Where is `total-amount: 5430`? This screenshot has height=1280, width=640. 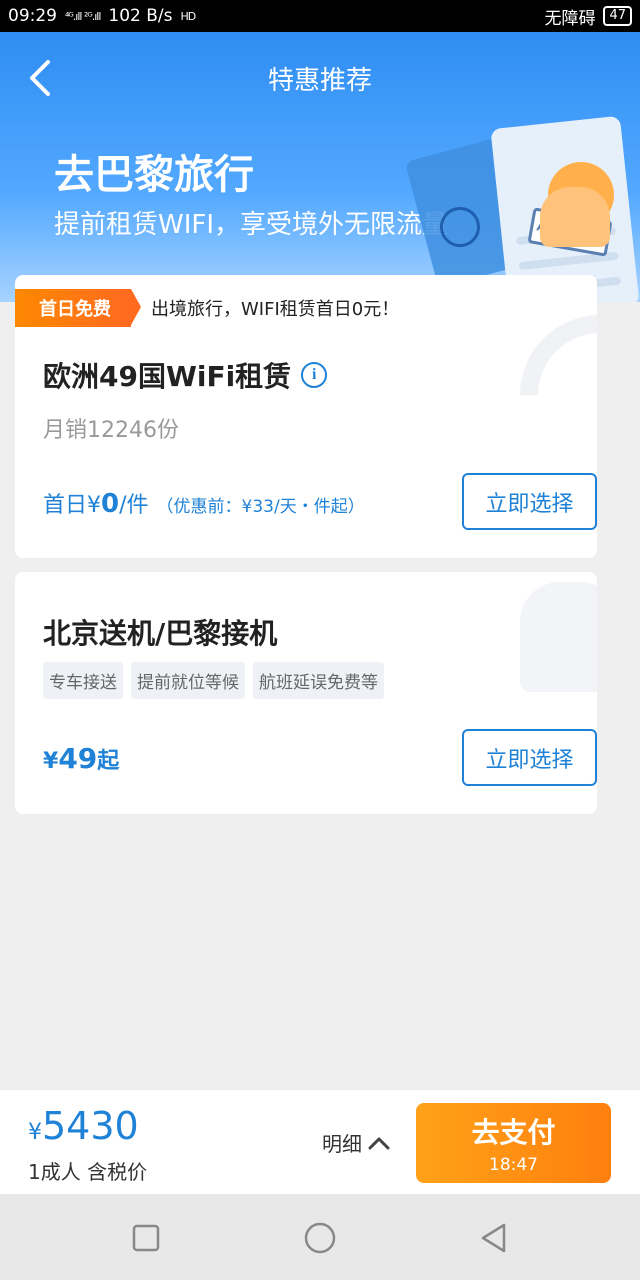
total-amount: 5430 is located at coordinates (90, 1126).